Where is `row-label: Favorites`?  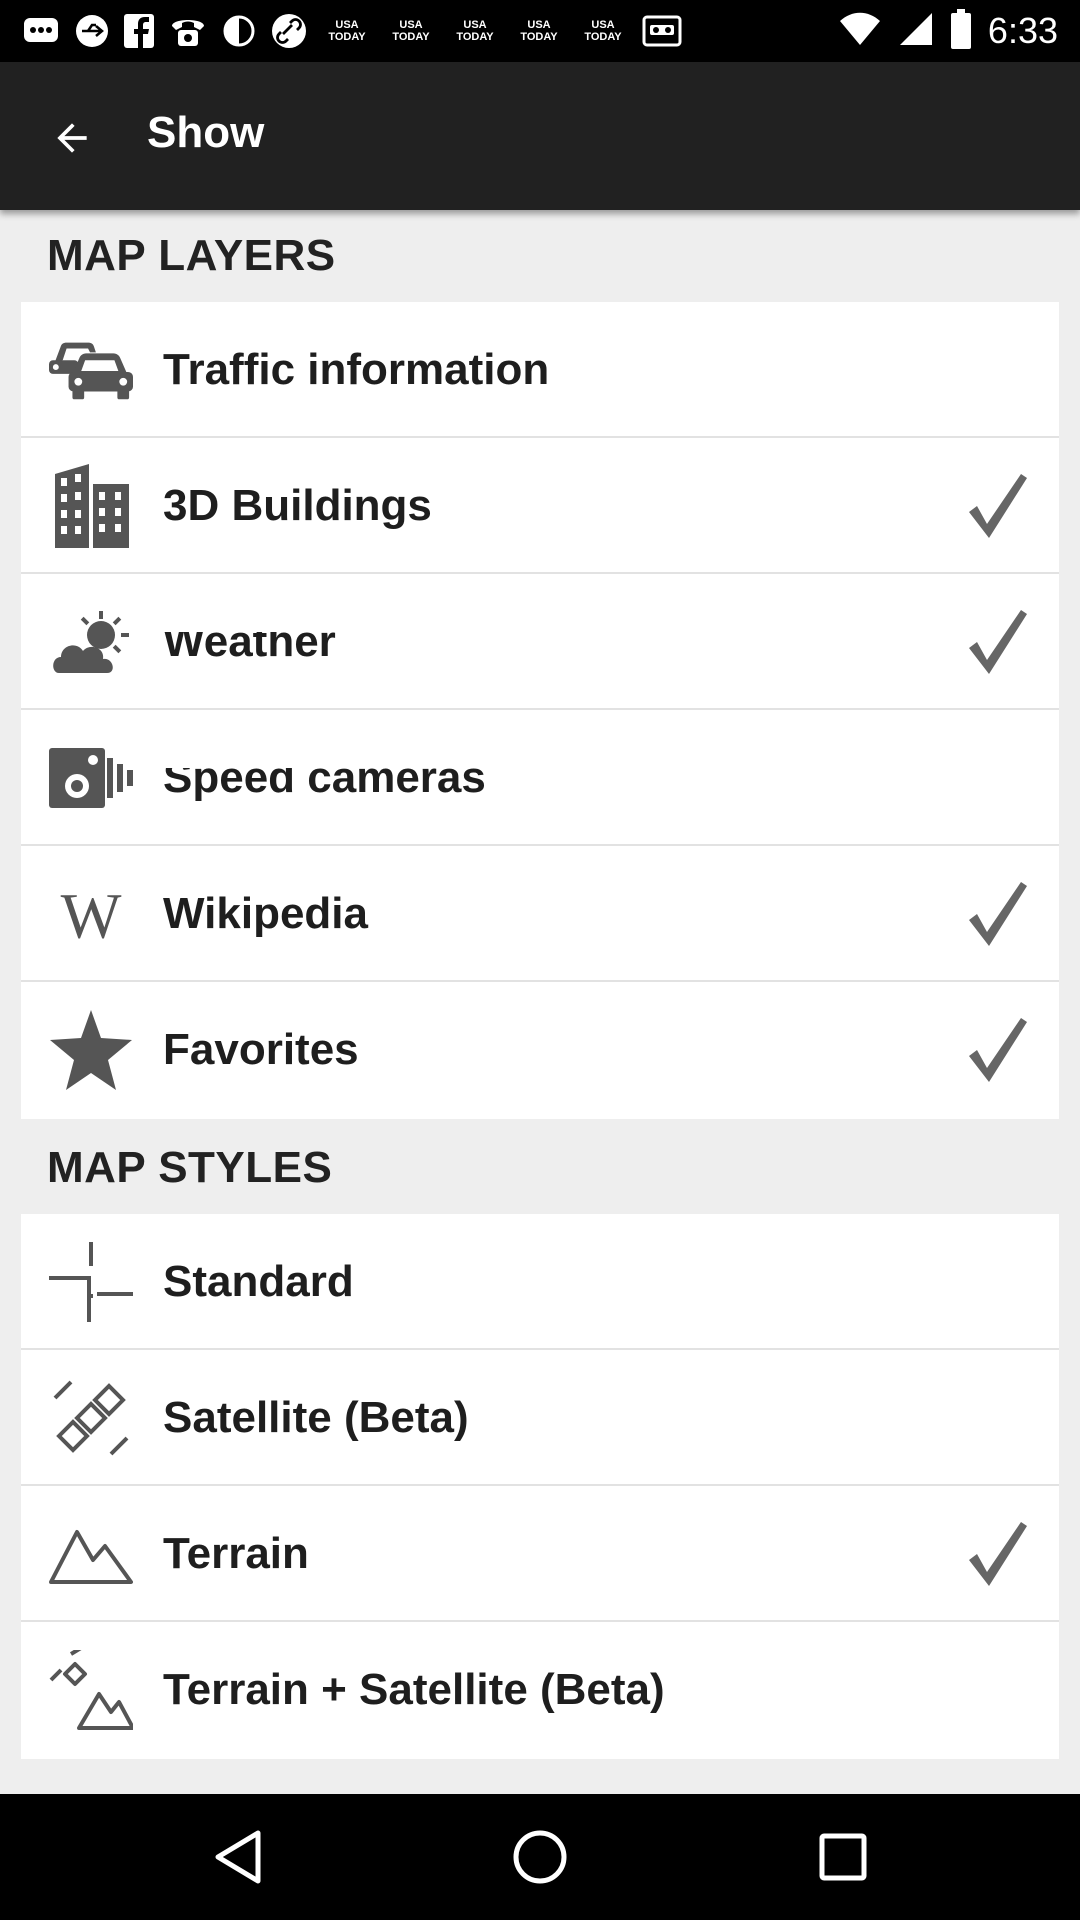 row-label: Favorites is located at coordinates (261, 1049).